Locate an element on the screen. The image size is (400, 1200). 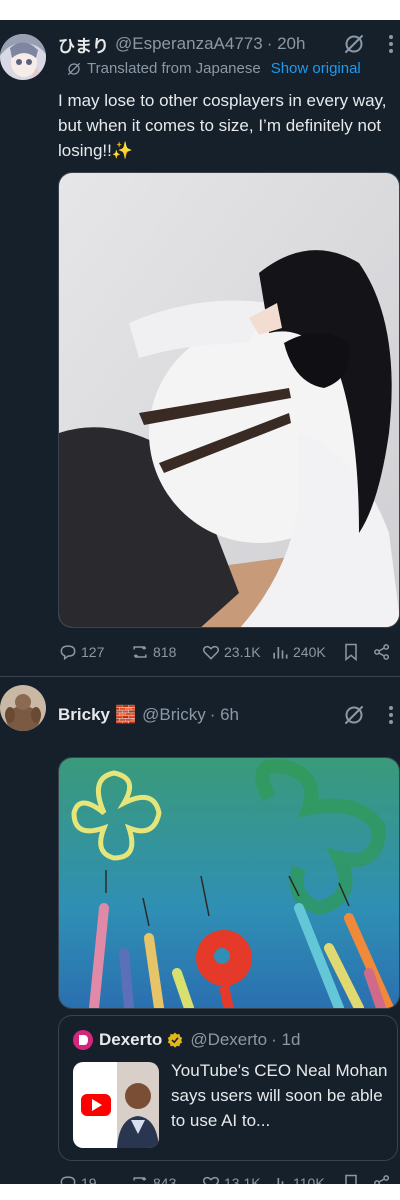
translate-icon is located at coordinates (74, 68).